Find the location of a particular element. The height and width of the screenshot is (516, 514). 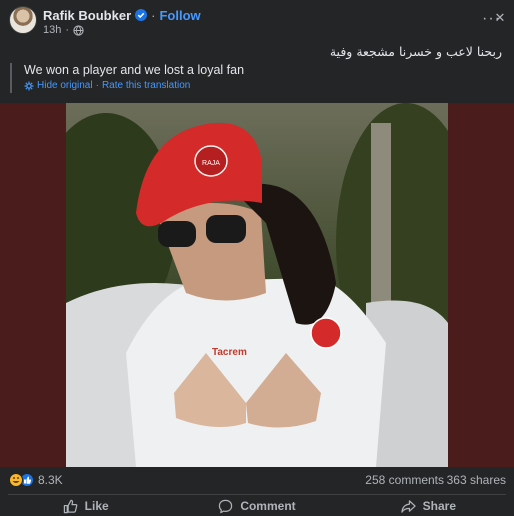

translation-actions: Hide original · Rate this translation is located at coordinates (167, 85).